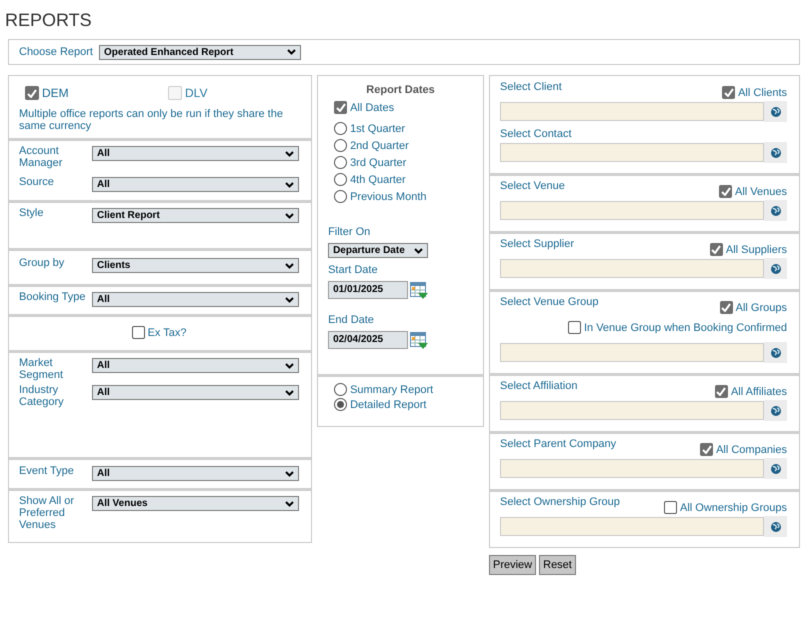 The width and height of the screenshot is (806, 632). What do you see at coordinates (372, 108) in the screenshot?
I see `checkbox-label: All Dates` at bounding box center [372, 108].